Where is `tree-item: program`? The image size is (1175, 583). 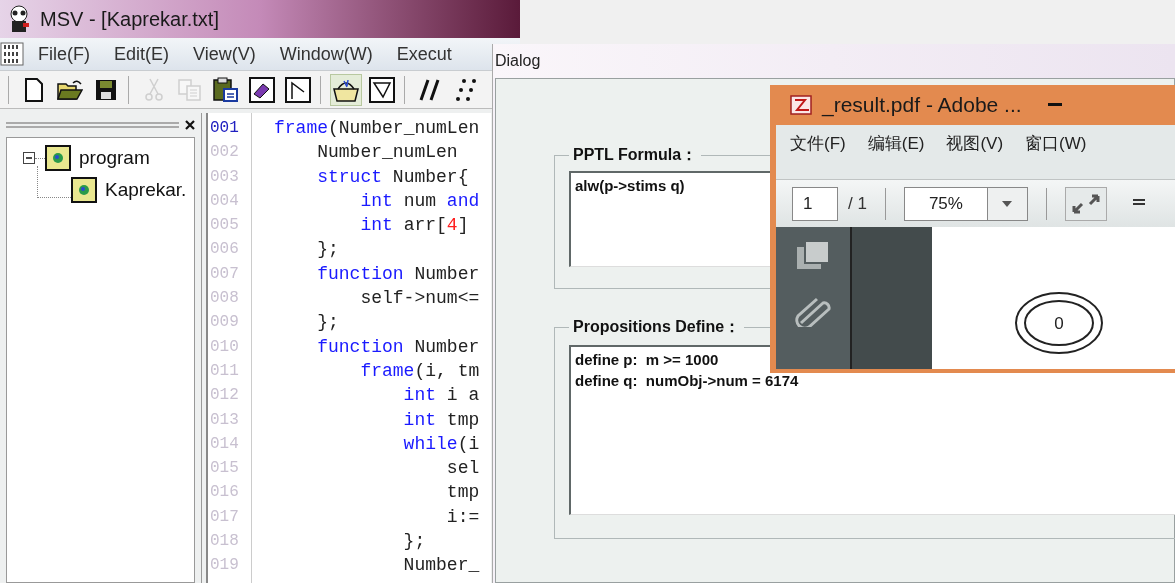 tree-item: program is located at coordinates (114, 158).